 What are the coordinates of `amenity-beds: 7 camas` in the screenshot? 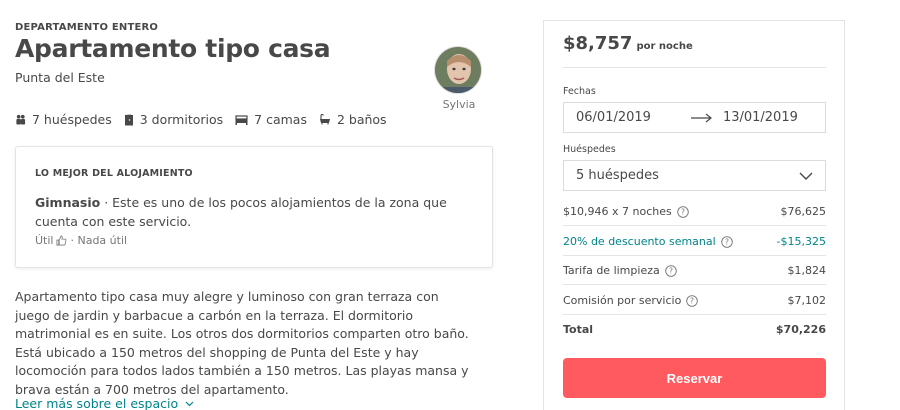 It's located at (271, 119).